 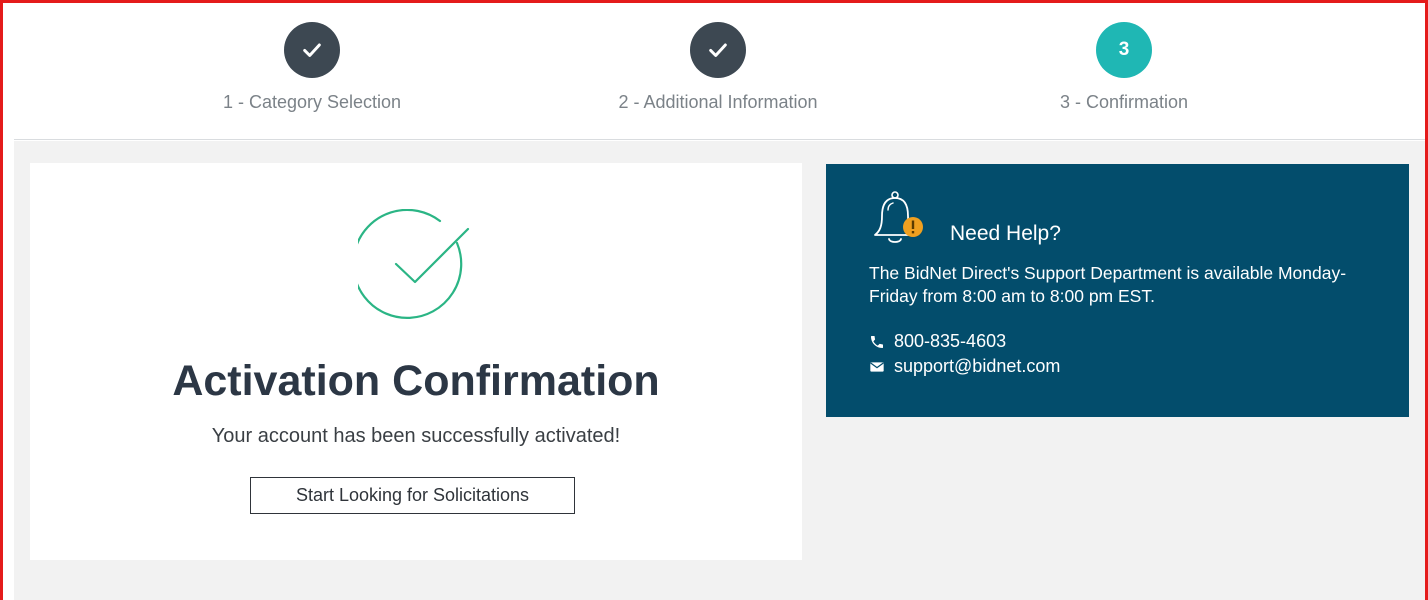 What do you see at coordinates (312, 102) in the screenshot?
I see `step-label: 1 - Category Selection` at bounding box center [312, 102].